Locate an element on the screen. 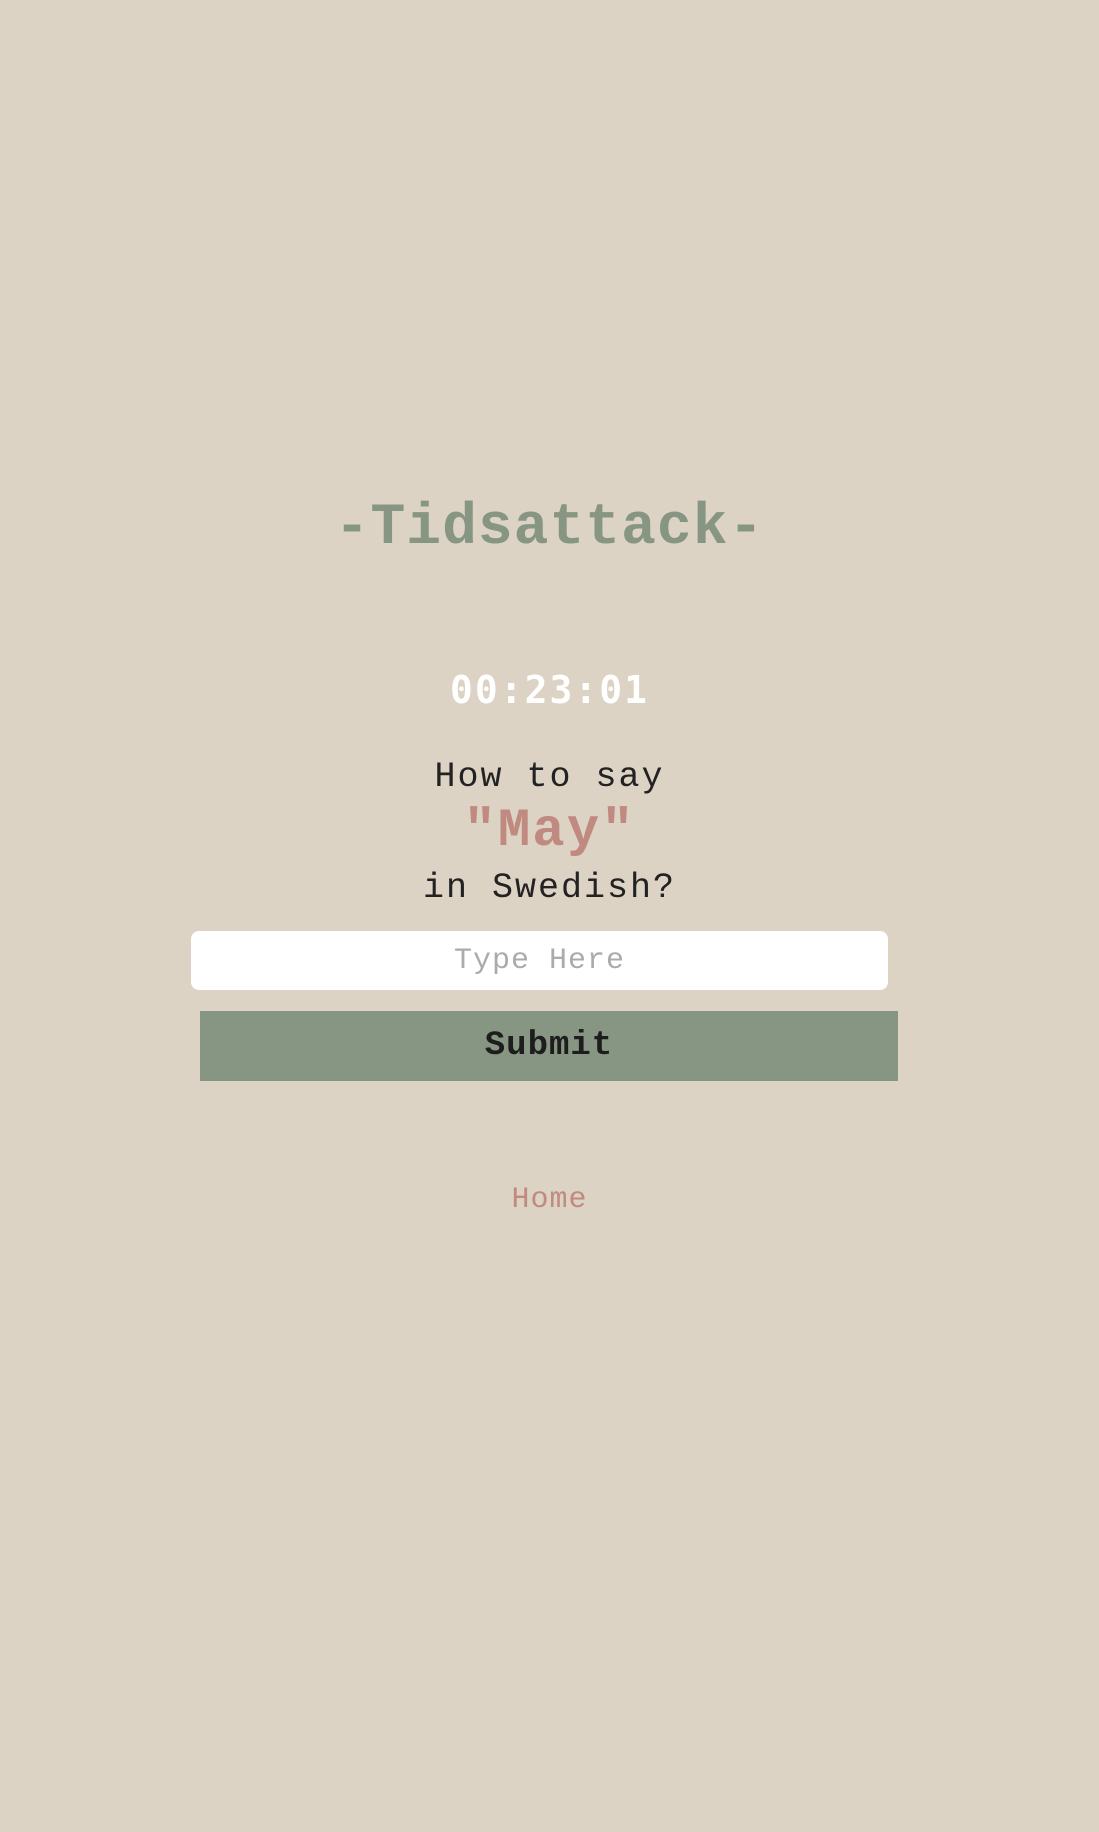 The image size is (1099, 1832). answer-field-container is located at coordinates (539, 960).